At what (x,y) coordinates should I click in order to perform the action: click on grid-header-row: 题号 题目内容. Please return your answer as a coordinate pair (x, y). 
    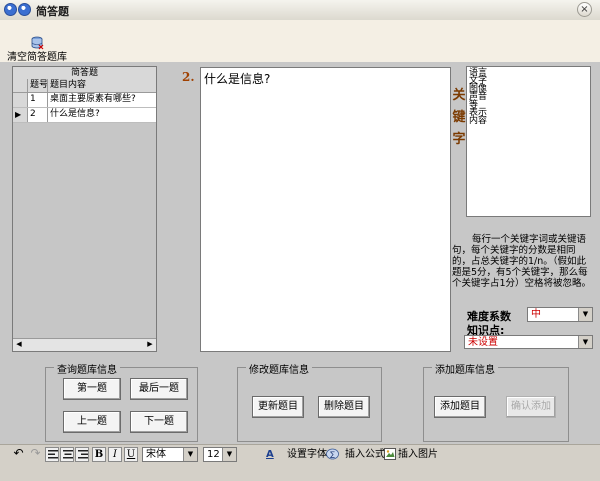
    Looking at the image, I should click on (84, 86).